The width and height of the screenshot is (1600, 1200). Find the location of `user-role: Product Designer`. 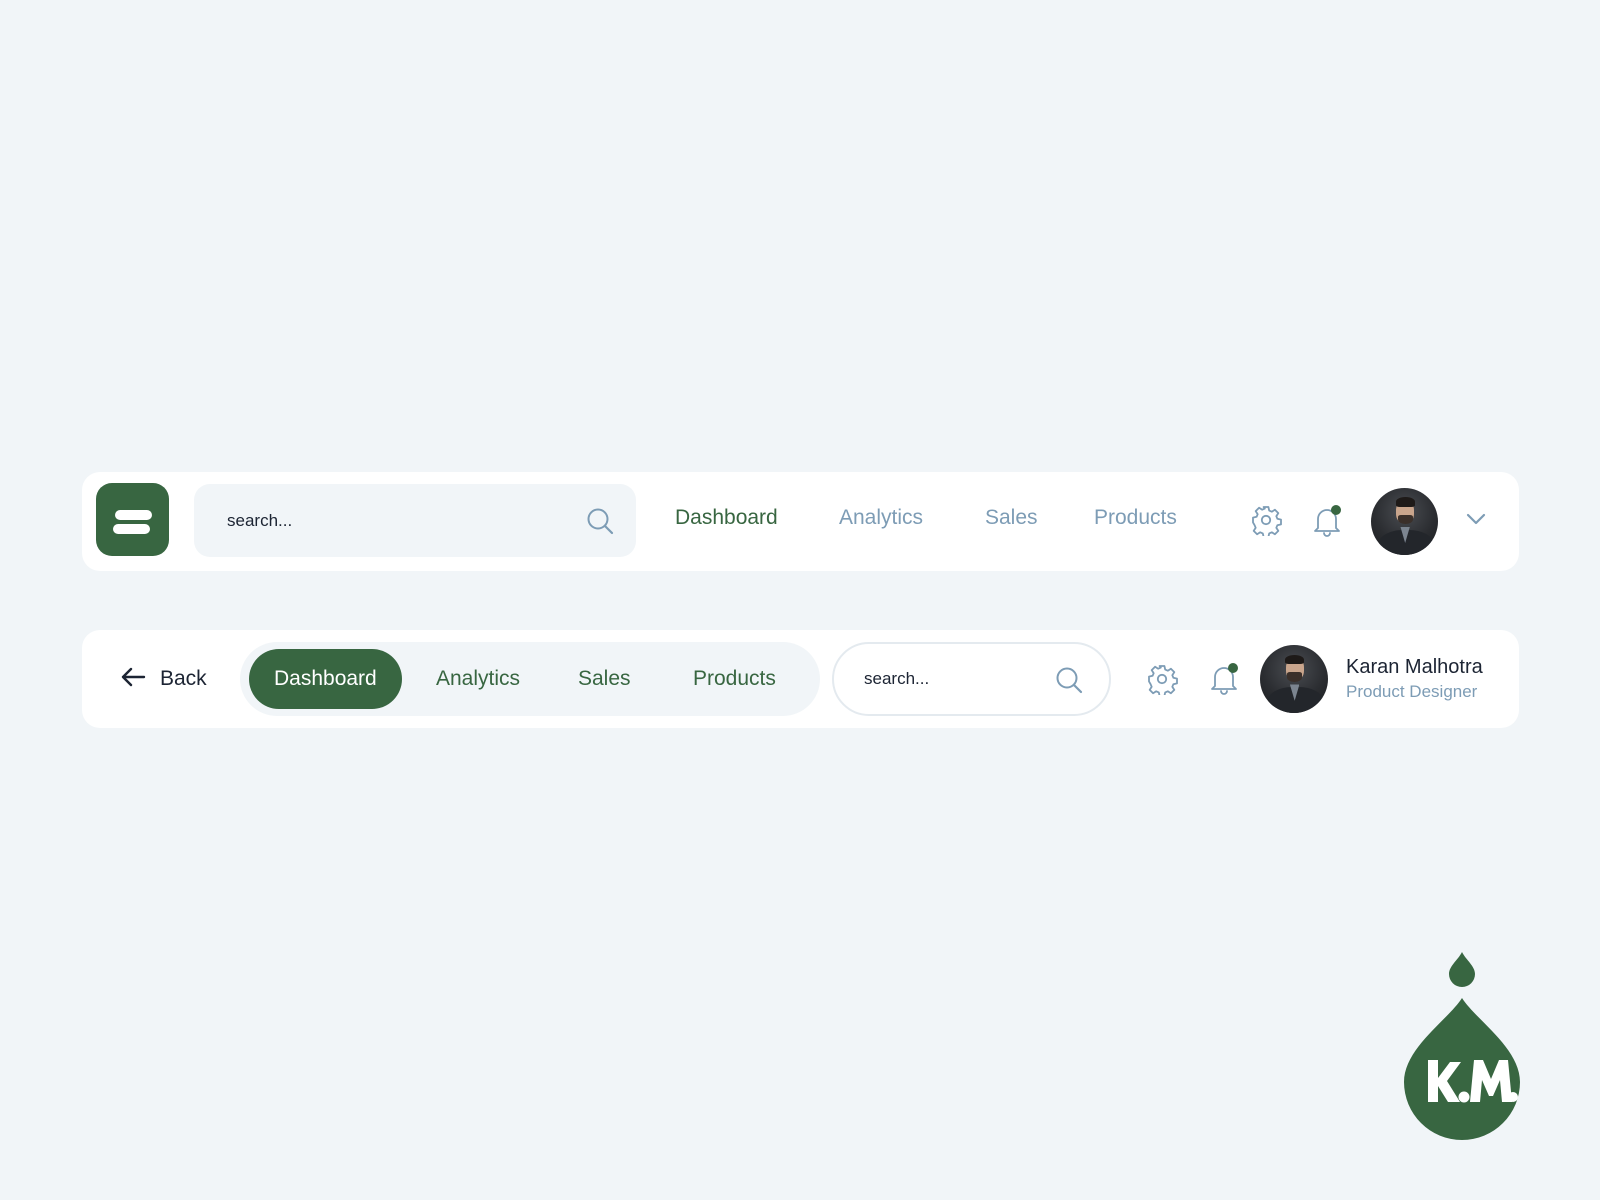

user-role: Product Designer is located at coordinates (1412, 691).